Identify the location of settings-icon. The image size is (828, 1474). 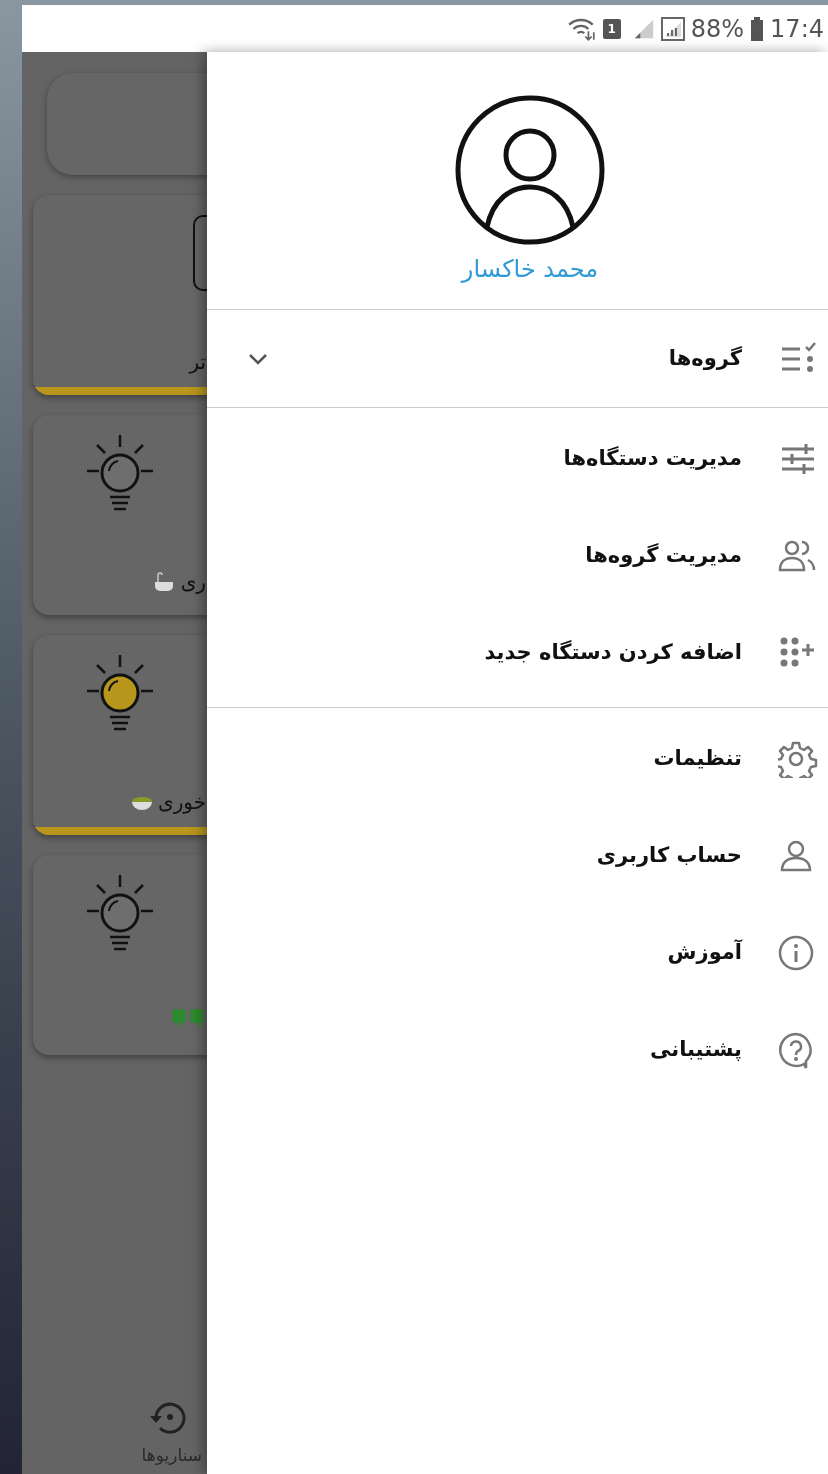
(798, 758).